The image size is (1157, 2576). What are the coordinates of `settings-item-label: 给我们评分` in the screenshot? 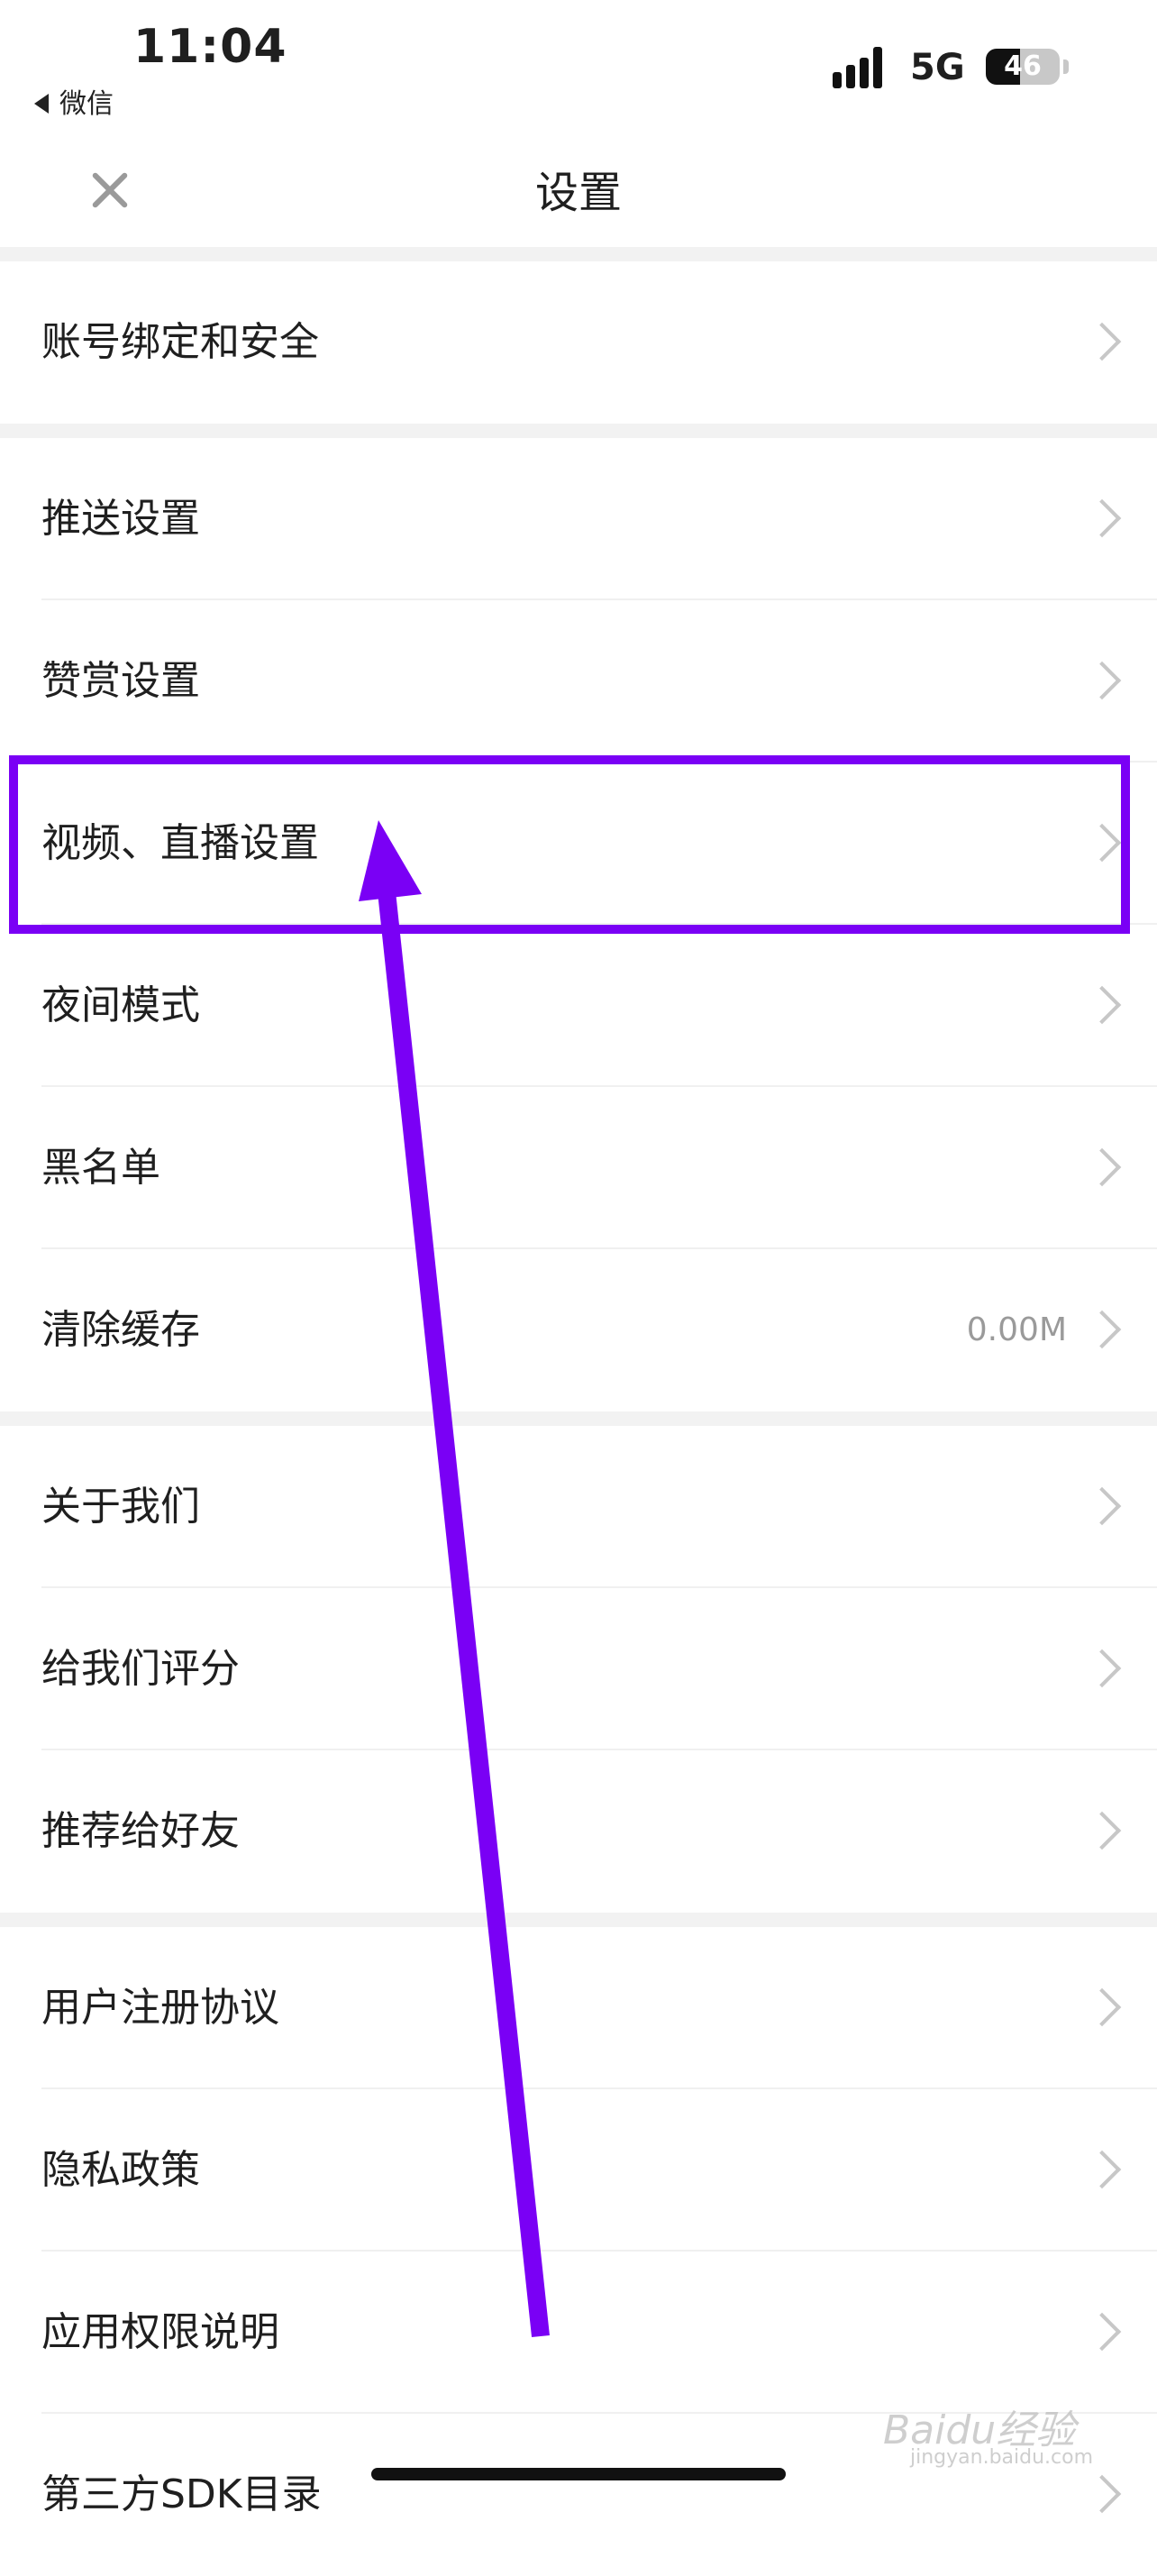 It's located at (140, 1669).